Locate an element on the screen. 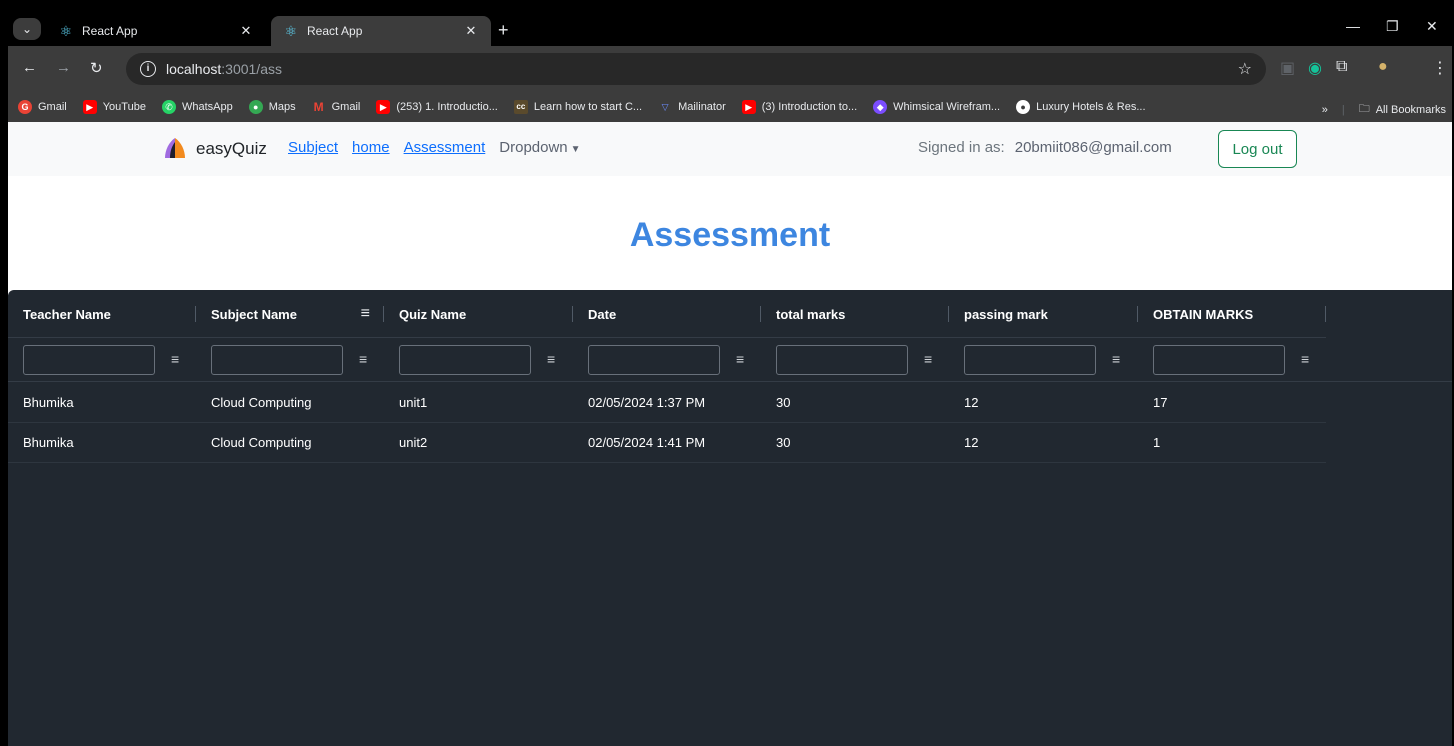  restore-icon: ❐ is located at coordinates (1392, 26).